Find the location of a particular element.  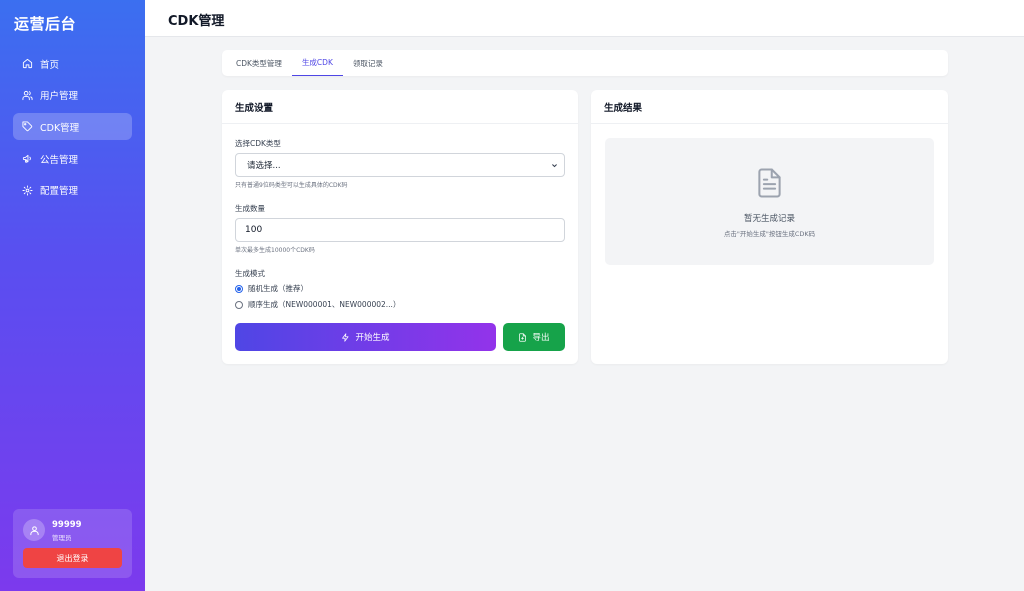

tab-bar: CDK类型管理 生成CDK 领取记录 is located at coordinates (585, 63).